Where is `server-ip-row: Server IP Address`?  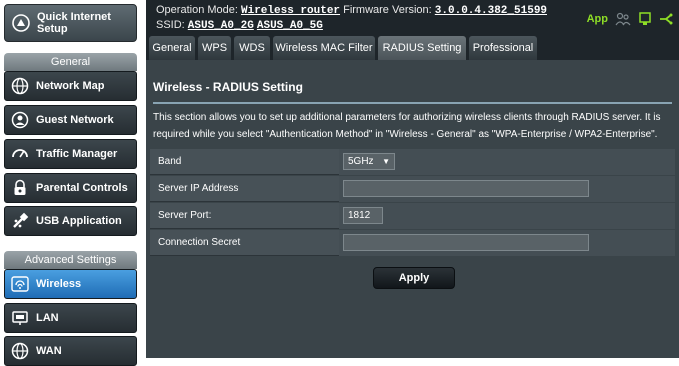 server-ip-row: Server IP Address is located at coordinates (412, 189).